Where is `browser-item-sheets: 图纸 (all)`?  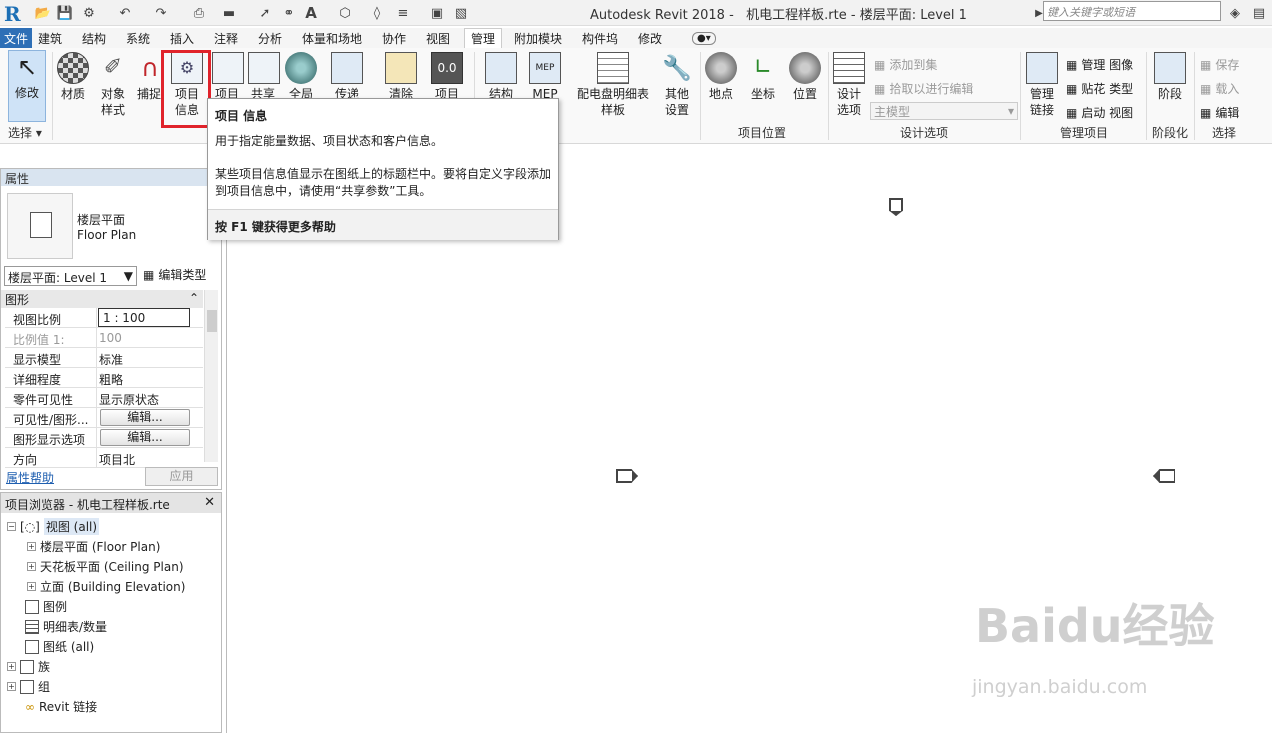 browser-item-sheets: 图纸 (all) is located at coordinates (59, 646).